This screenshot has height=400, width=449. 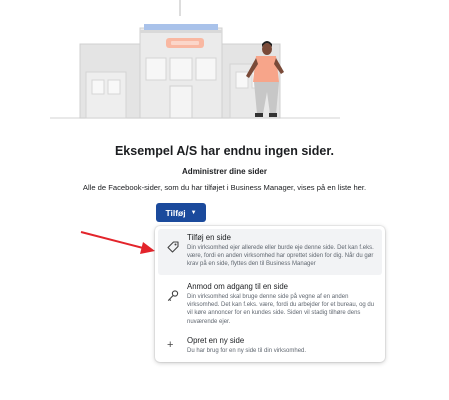 I want to click on tag-icon, so click(x=174, y=252).